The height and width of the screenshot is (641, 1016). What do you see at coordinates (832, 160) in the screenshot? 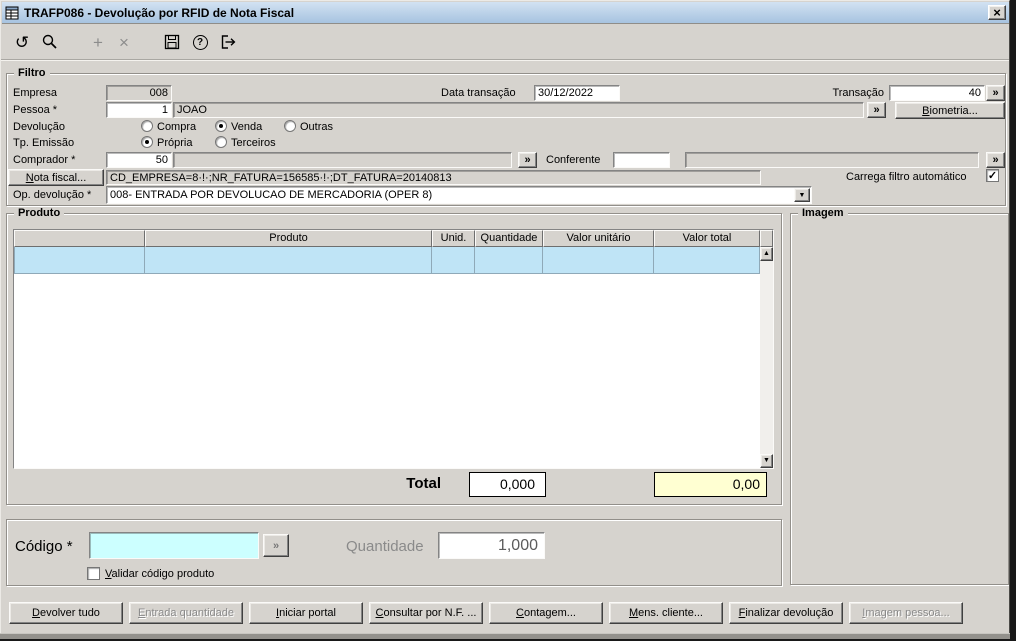
I see `conferente-name-field` at bounding box center [832, 160].